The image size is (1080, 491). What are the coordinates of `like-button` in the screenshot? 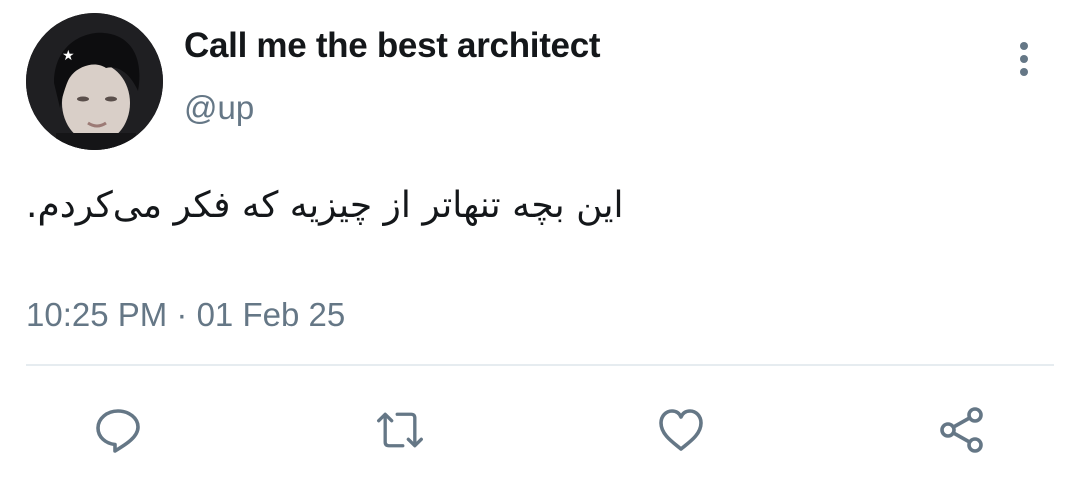 It's located at (681, 430).